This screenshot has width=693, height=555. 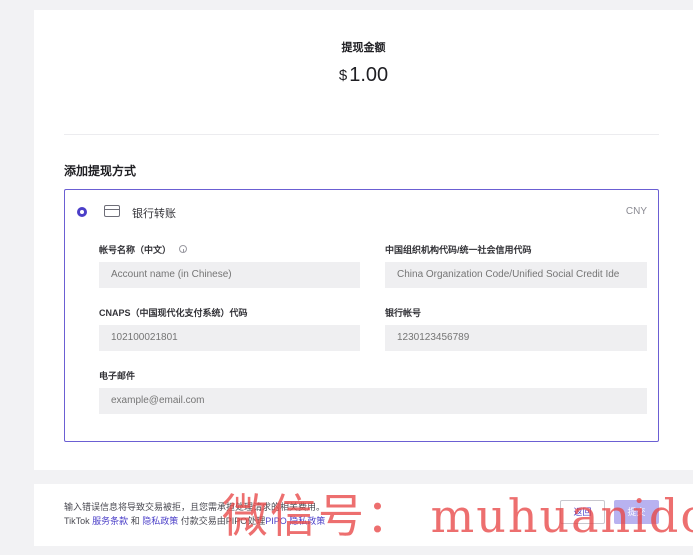 I want to click on account-name-label: 帐号名称（中文）, so click(x=143, y=249).